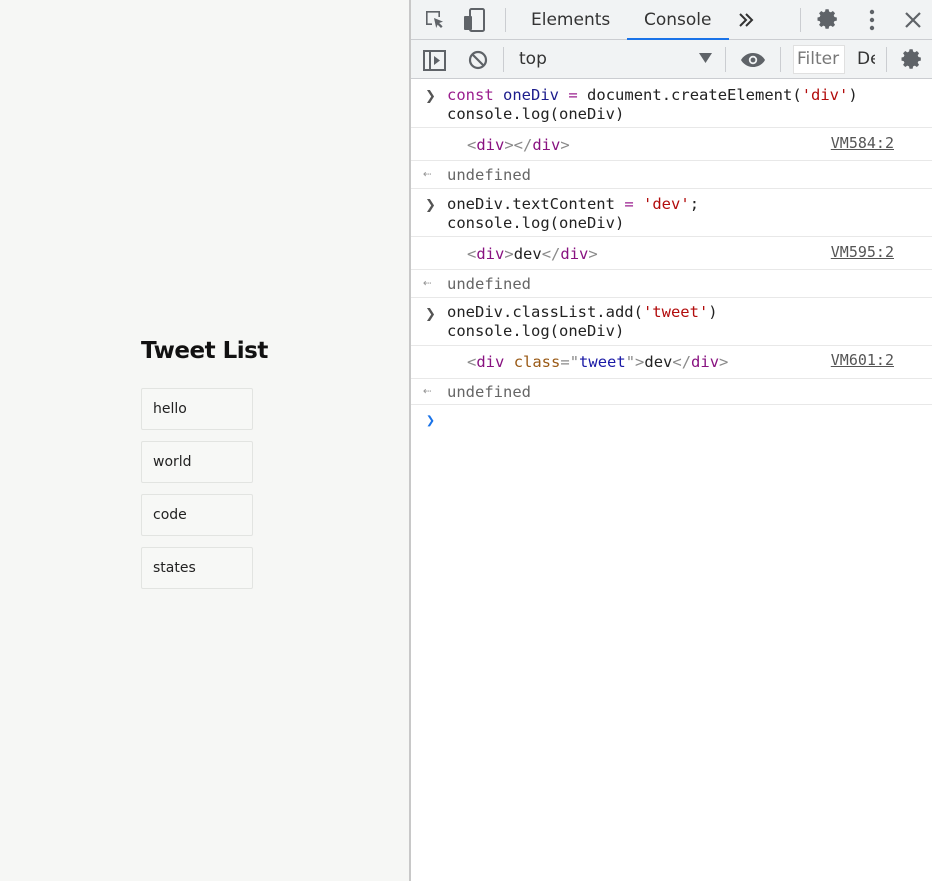 The image size is (932, 881). What do you see at coordinates (197, 515) in the screenshot?
I see `tweet-item: code` at bounding box center [197, 515].